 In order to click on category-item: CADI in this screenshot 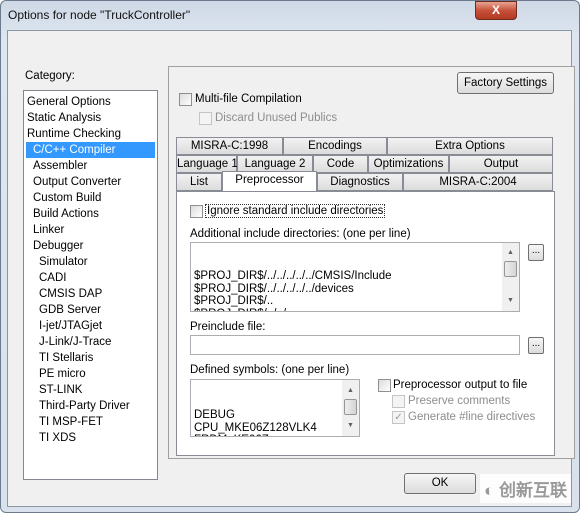, I will do `click(90, 278)`.